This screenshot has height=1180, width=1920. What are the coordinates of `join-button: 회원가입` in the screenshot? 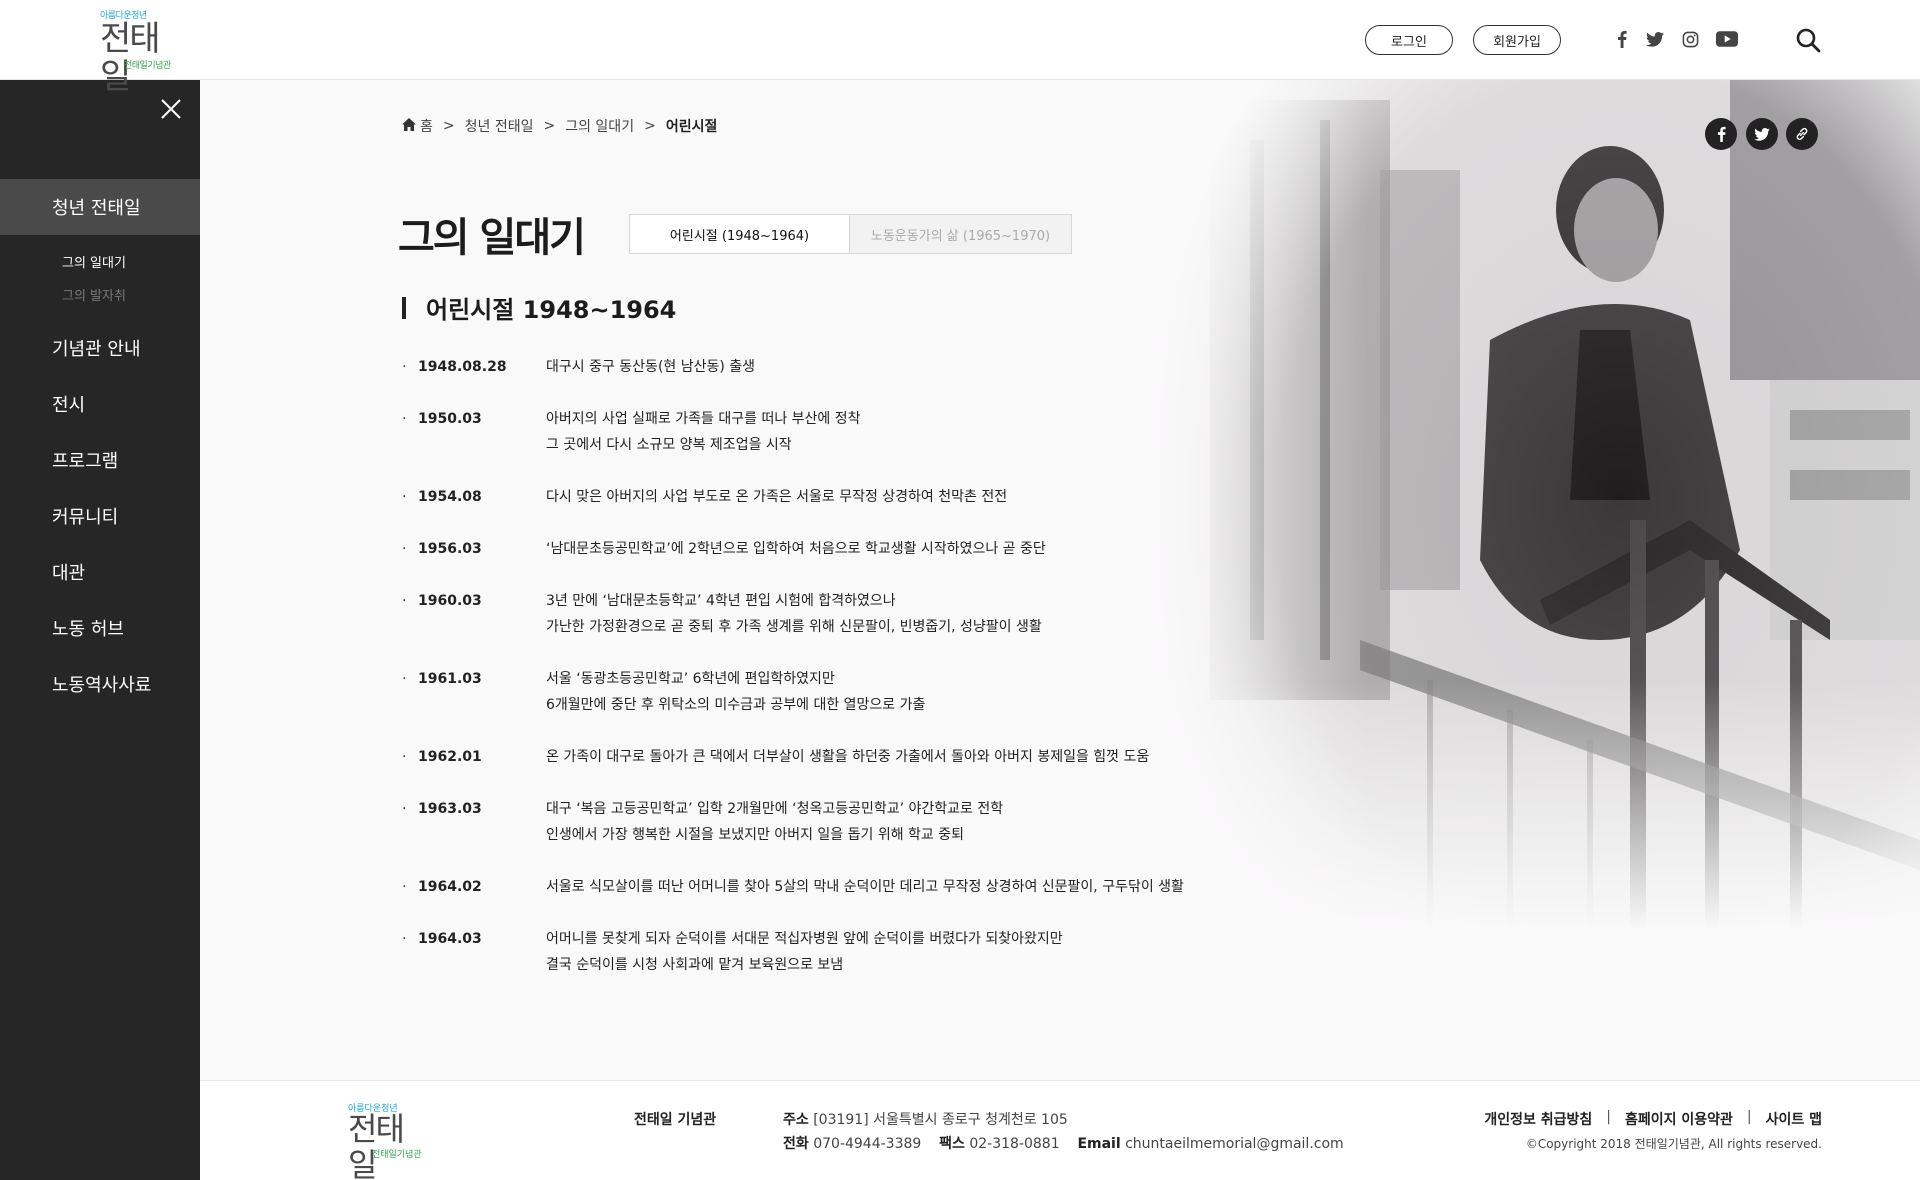 It's located at (1517, 40).